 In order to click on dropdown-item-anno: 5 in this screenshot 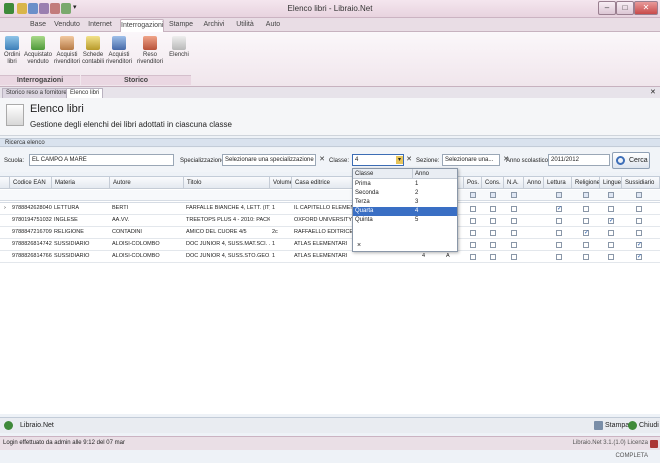, I will do `click(417, 220)`.